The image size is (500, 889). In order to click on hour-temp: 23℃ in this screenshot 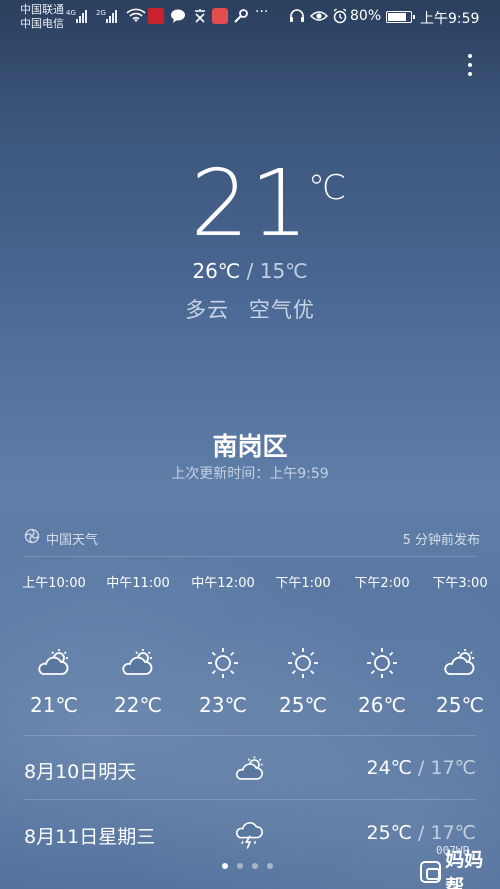, I will do `click(223, 705)`.